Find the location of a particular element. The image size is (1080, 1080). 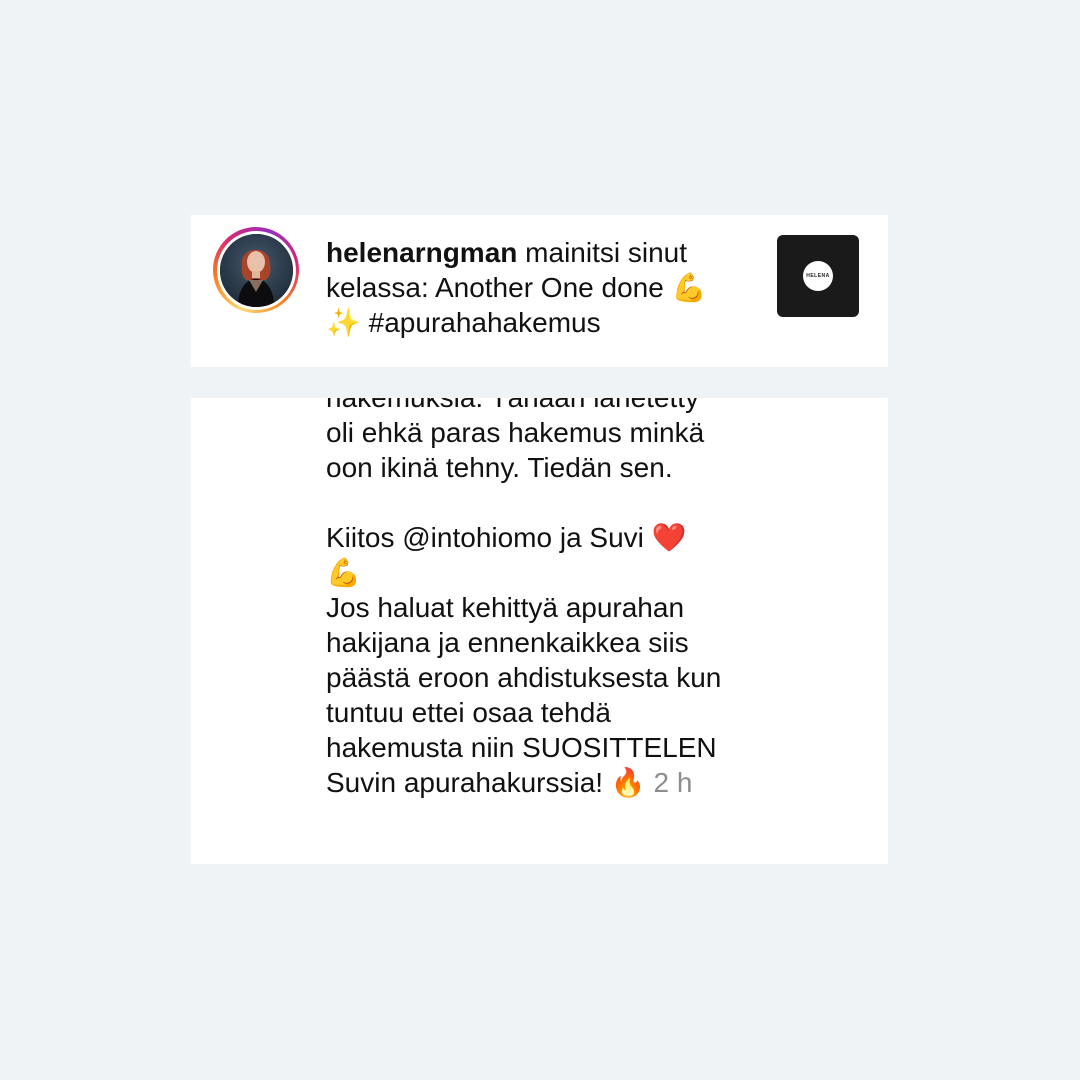

helena-logo-icon: HELENA is located at coordinates (818, 276).